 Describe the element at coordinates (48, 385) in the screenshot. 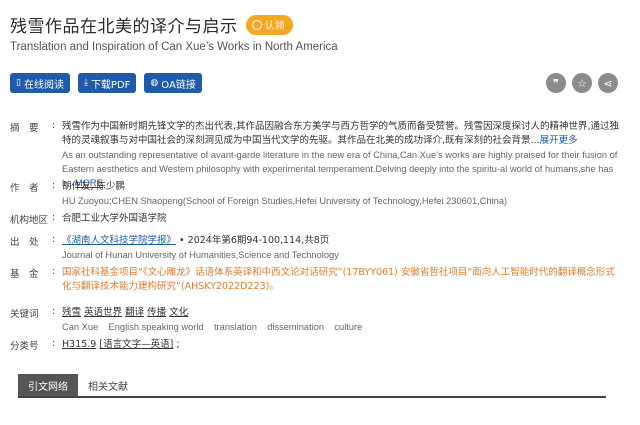

I see `tab-citation-network: 引文网络` at that location.